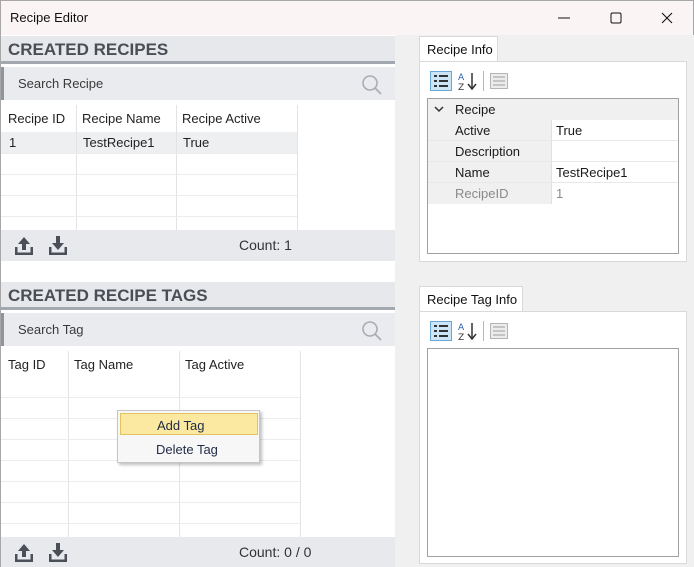  Describe the element at coordinates (198, 83) in the screenshot. I see `recipe-search-input: Search Recipe` at that location.